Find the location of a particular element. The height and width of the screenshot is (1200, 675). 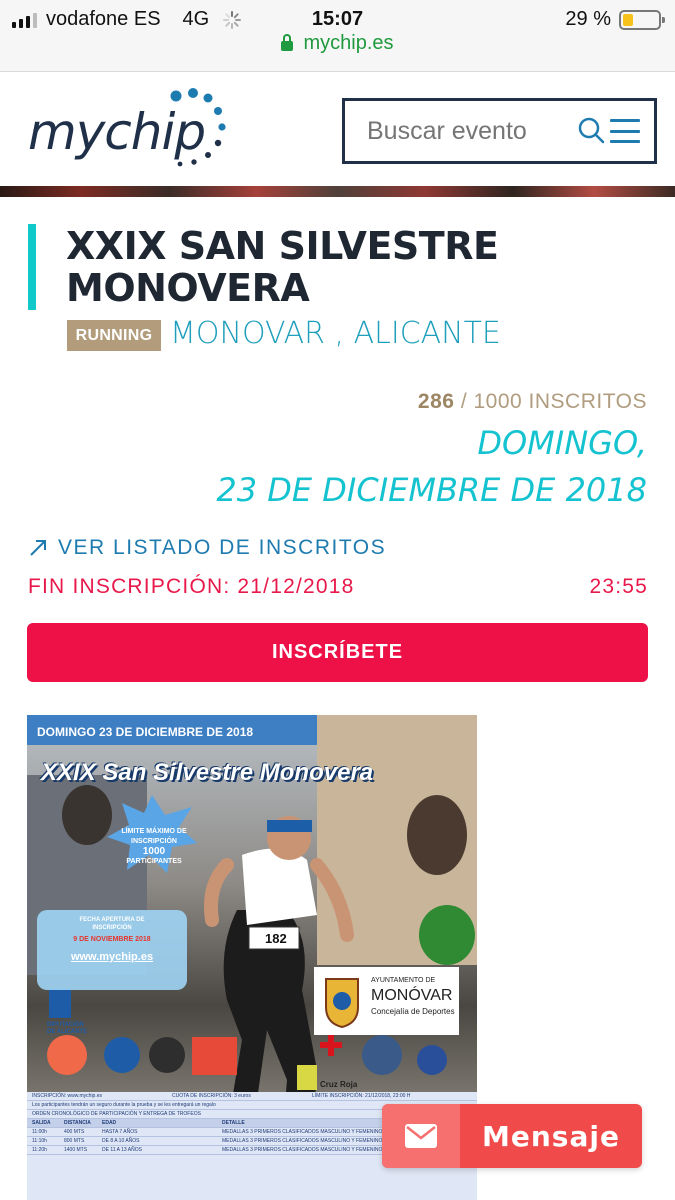

registrants-counter: 286 / 1000 INSCRITOS is located at coordinates (532, 402).